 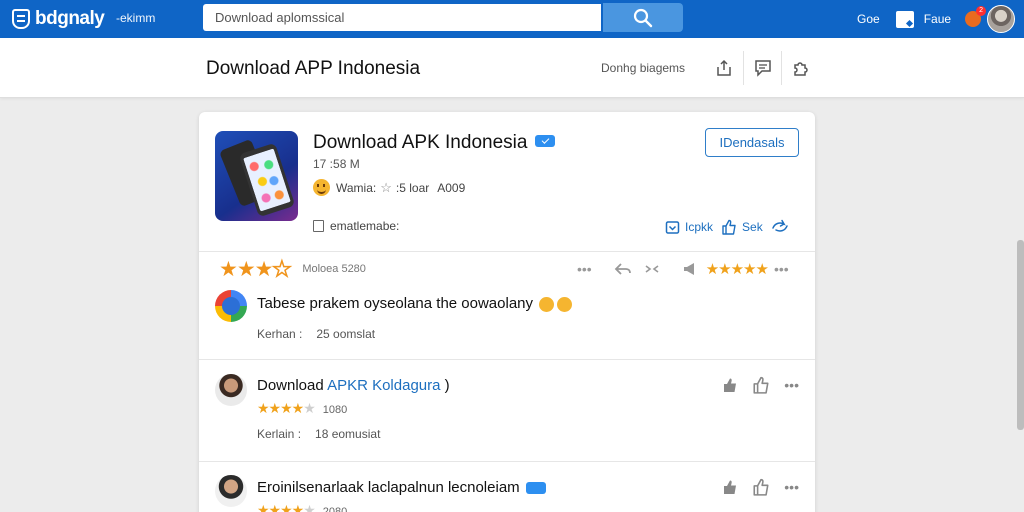 What do you see at coordinates (737, 269) in the screenshot?
I see `rating-small-stars: ★★★★★` at bounding box center [737, 269].